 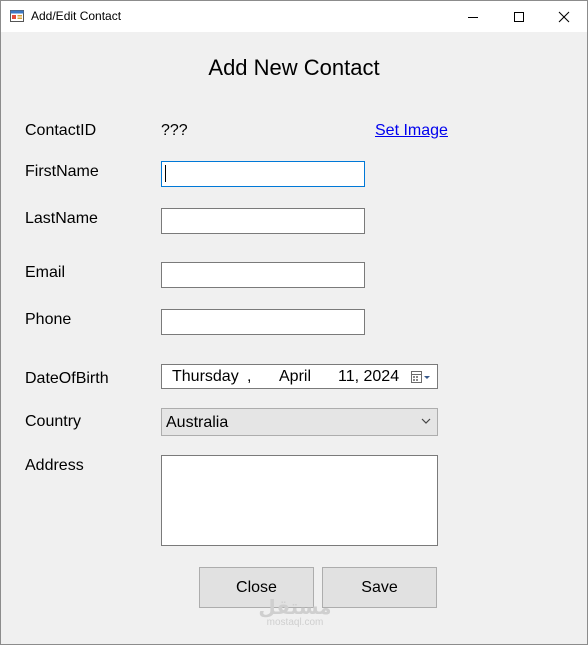 I want to click on dob-weekday: Thursday, so click(x=205, y=376).